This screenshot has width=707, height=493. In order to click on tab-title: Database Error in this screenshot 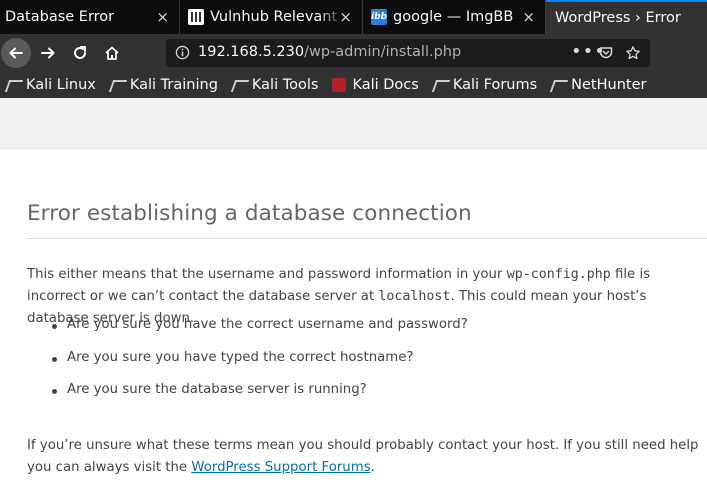, I will do `click(60, 17)`.